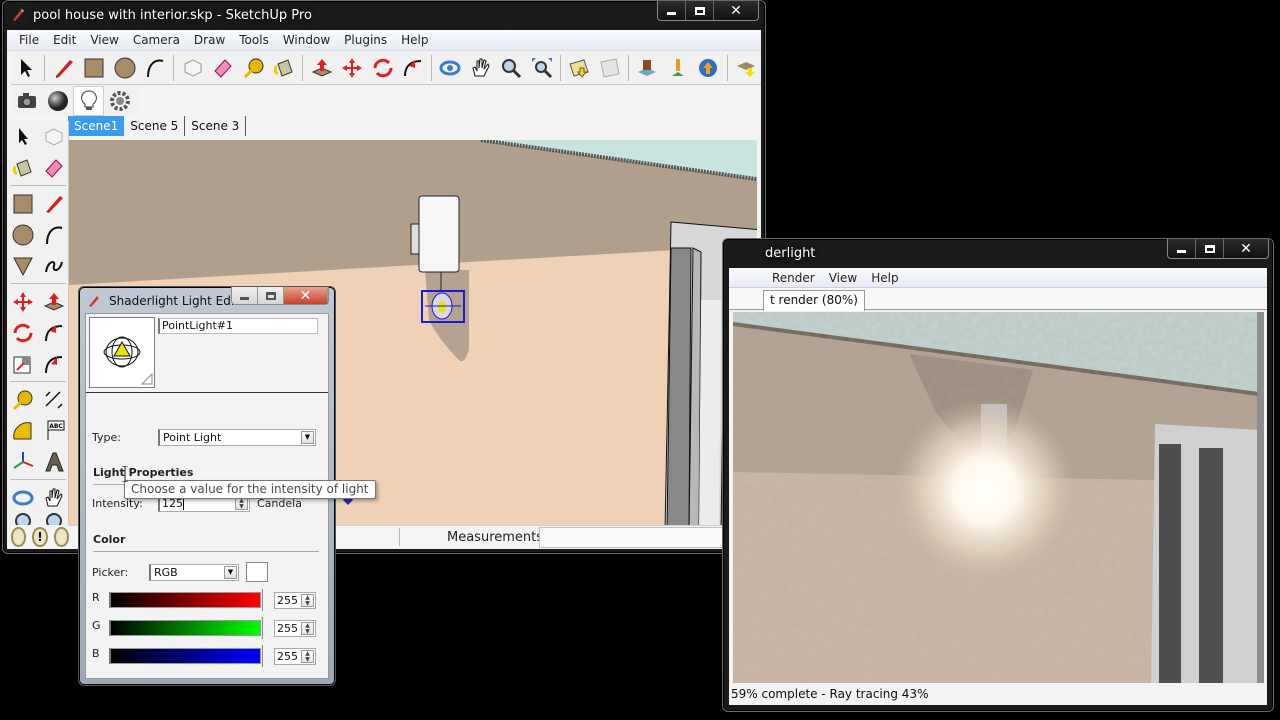 This screenshot has width=1280, height=720. I want to click on get-models-tool, so click(647, 68).